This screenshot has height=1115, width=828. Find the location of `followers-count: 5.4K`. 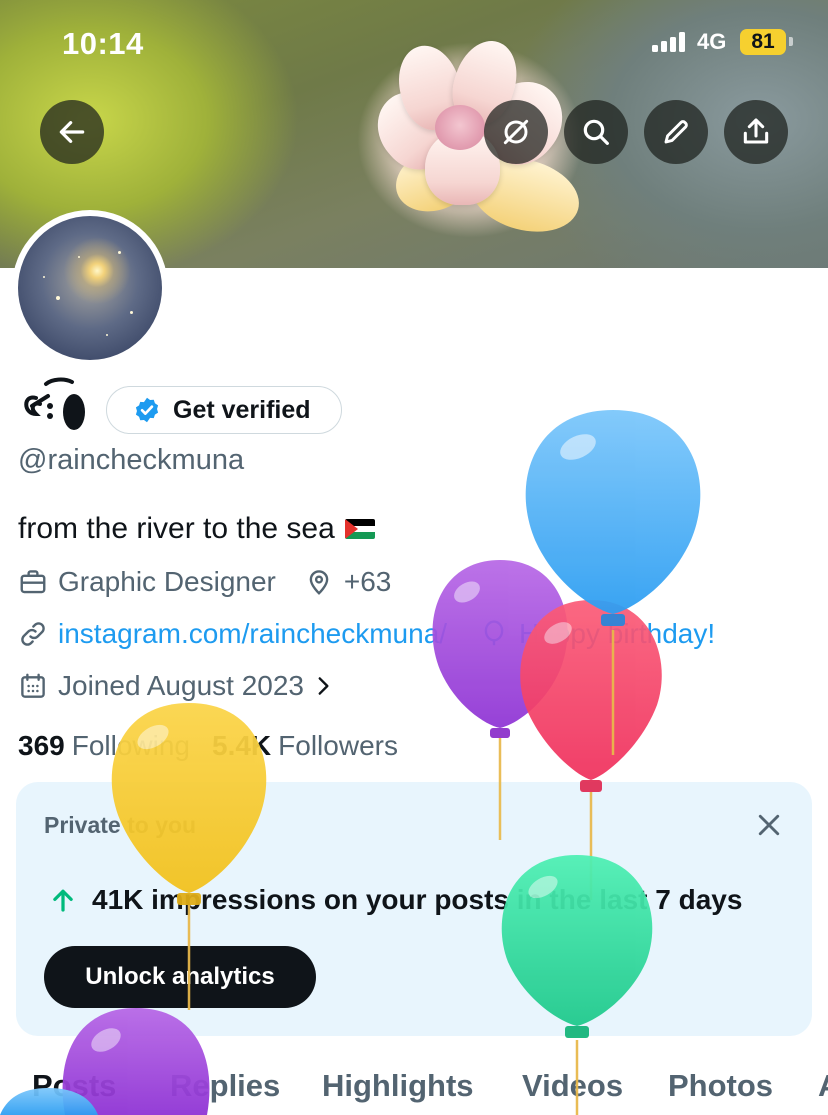

followers-count: 5.4K is located at coordinates (242, 745).